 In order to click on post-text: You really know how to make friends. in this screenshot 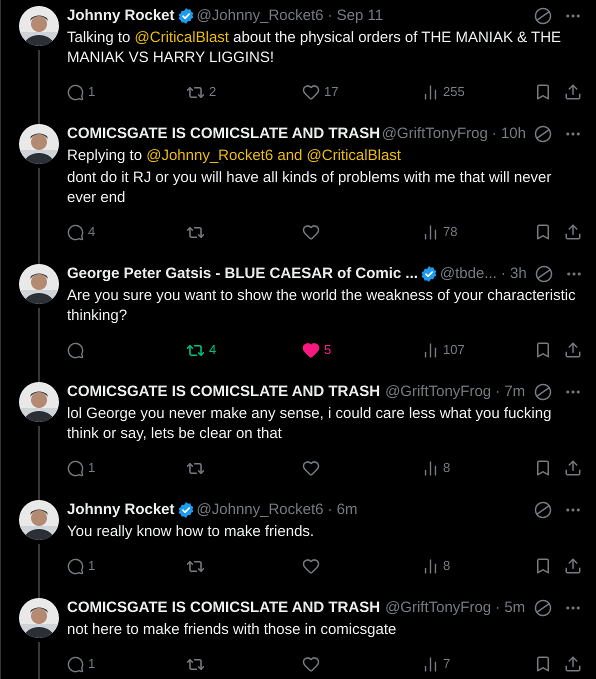, I will do `click(191, 532)`.